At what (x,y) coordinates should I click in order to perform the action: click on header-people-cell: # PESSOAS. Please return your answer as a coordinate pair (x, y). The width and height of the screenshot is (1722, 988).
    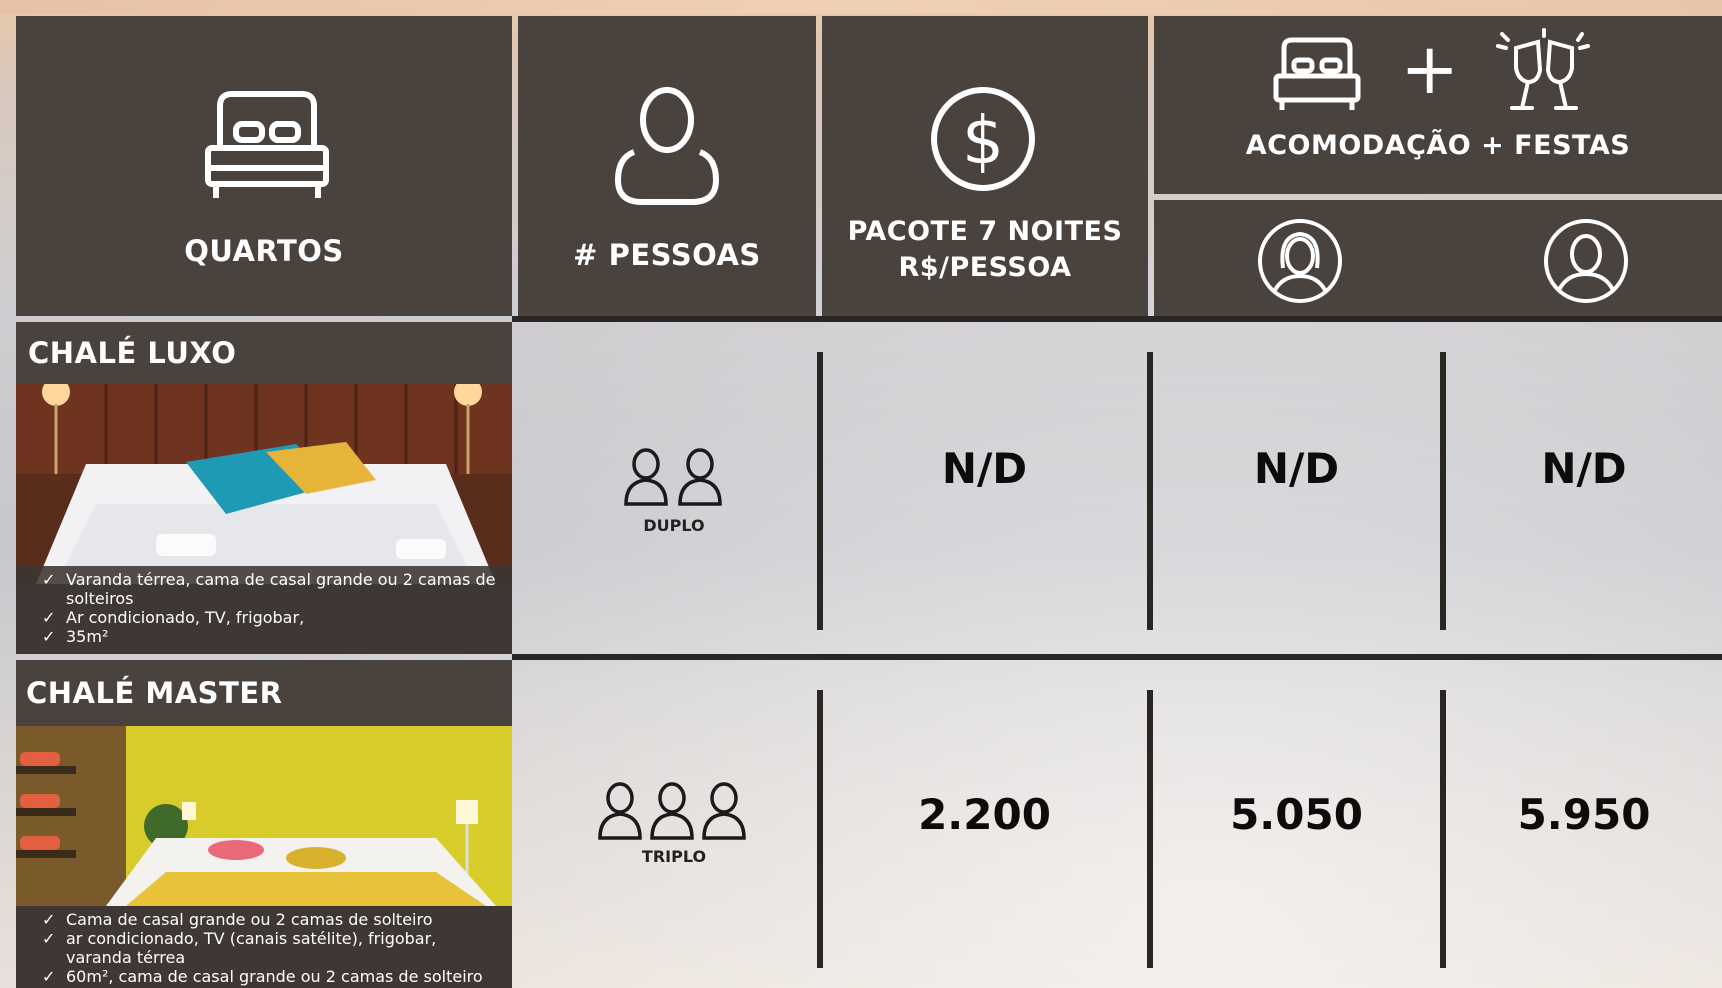
    Looking at the image, I should click on (667, 166).